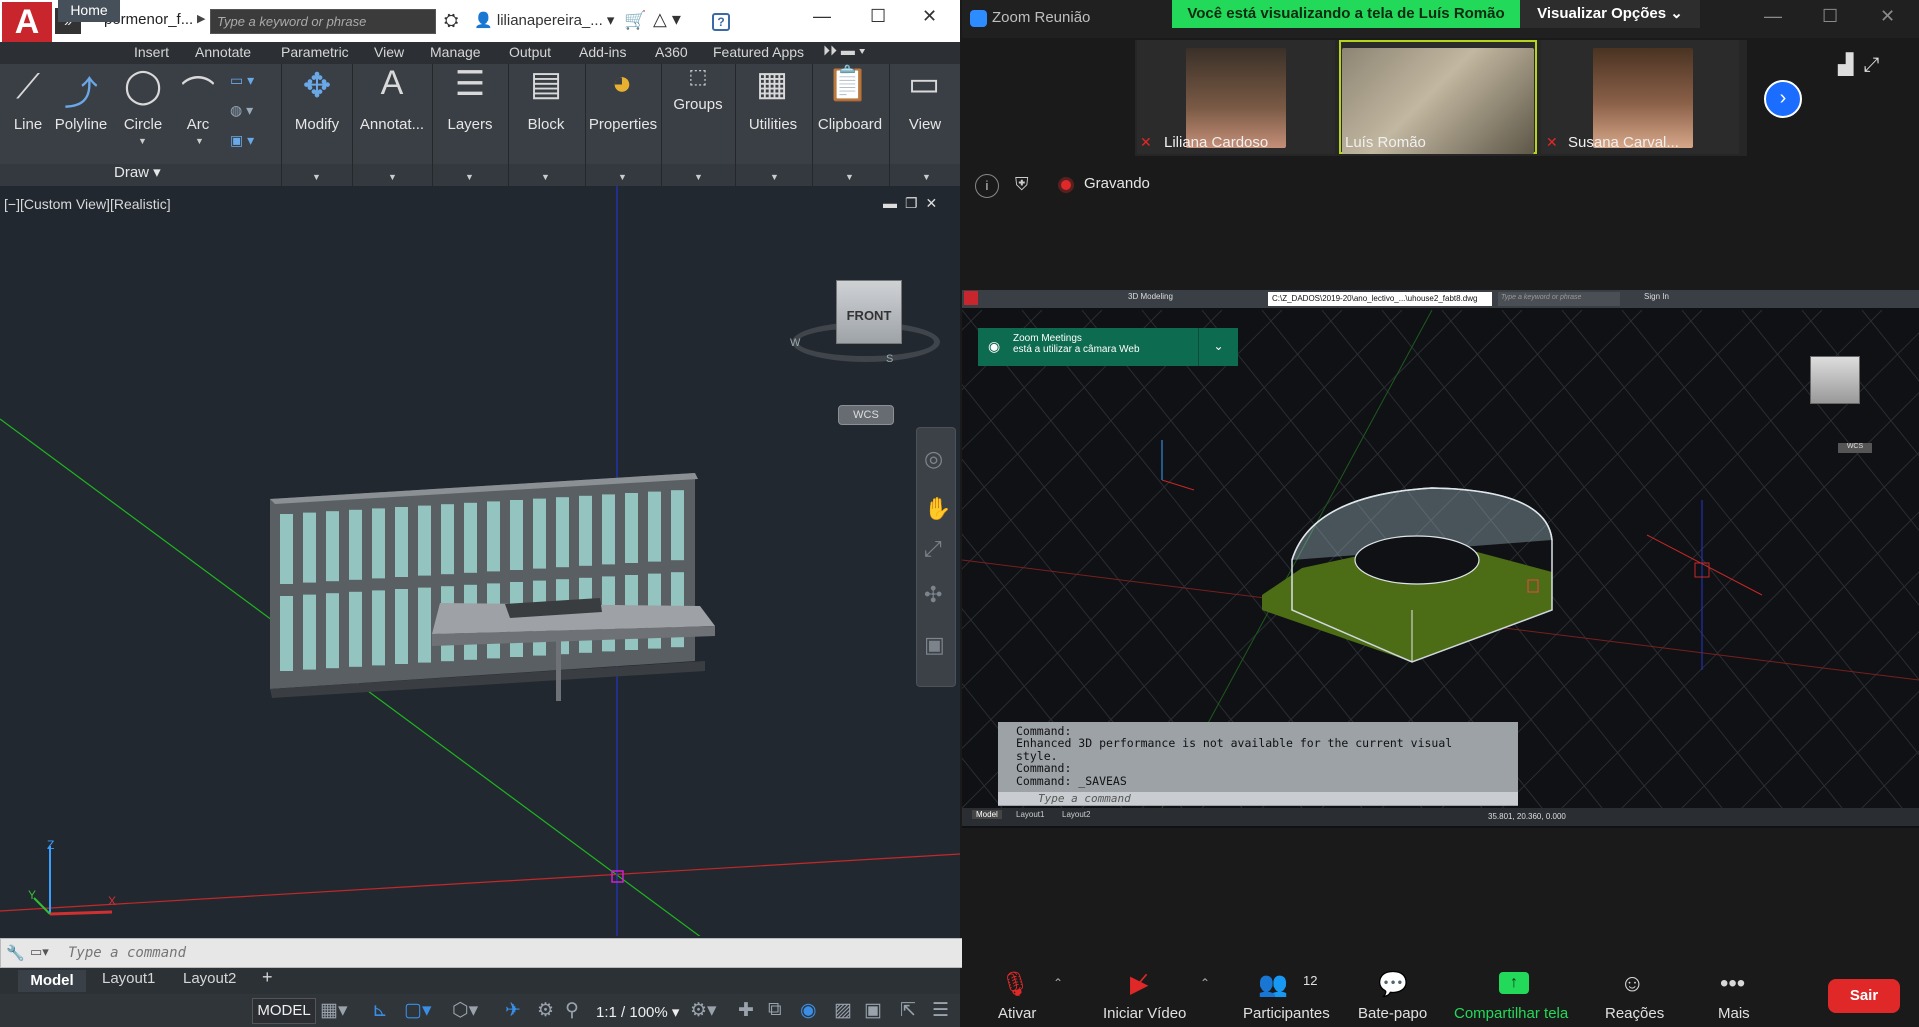 The image size is (1919, 1027). What do you see at coordinates (284, 1011) in the screenshot?
I see `model-space-toggle: MODEL` at bounding box center [284, 1011].